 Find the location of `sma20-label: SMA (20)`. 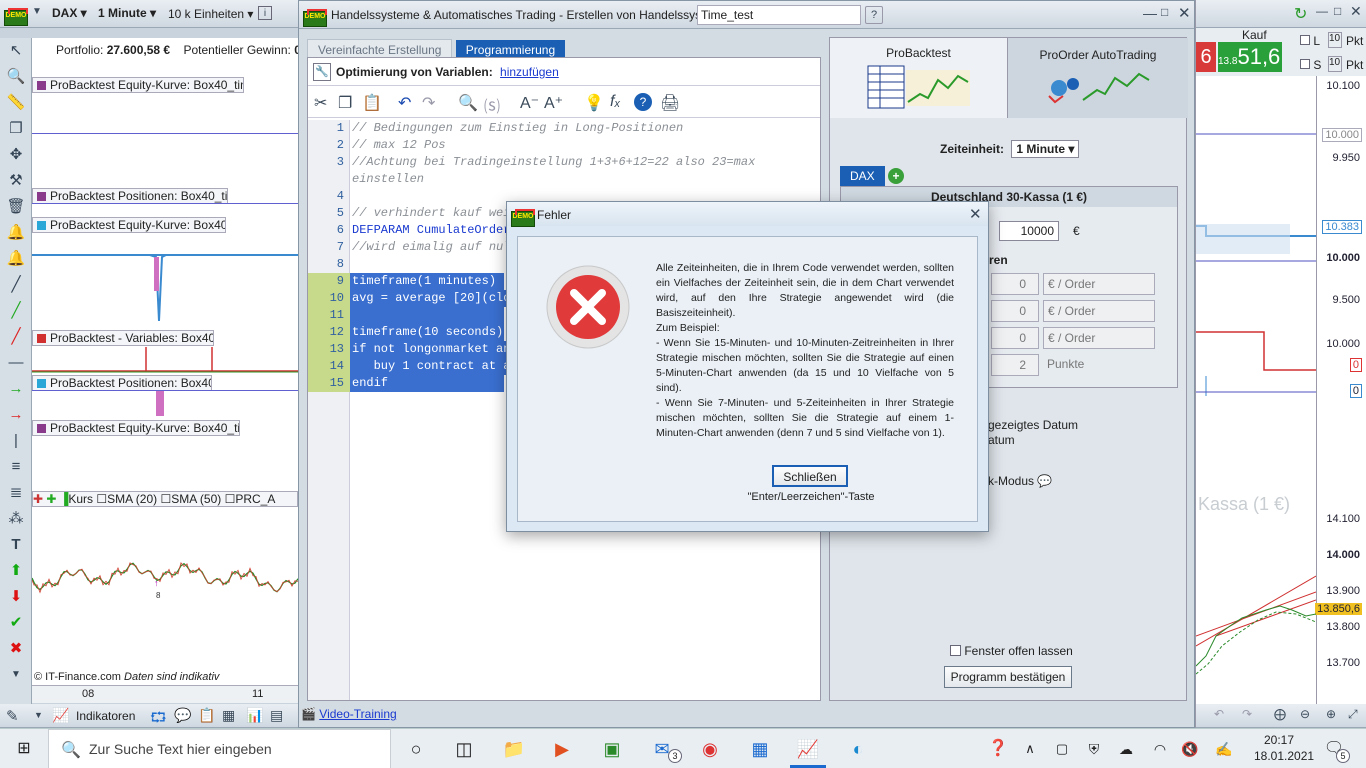

sma20-label: SMA (20) is located at coordinates (132, 499).